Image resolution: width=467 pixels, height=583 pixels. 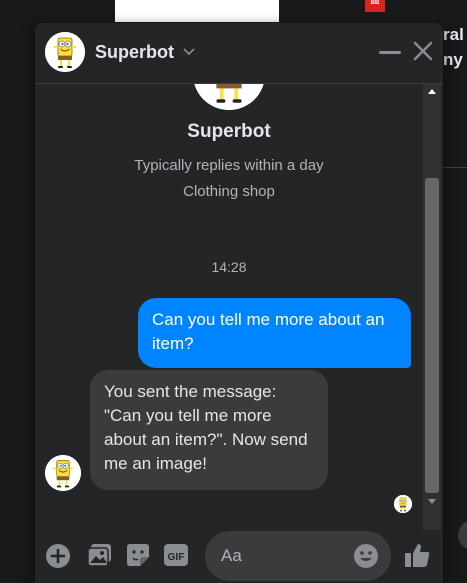 What do you see at coordinates (453, 59) in the screenshot?
I see `background-text-line-2: ny` at bounding box center [453, 59].